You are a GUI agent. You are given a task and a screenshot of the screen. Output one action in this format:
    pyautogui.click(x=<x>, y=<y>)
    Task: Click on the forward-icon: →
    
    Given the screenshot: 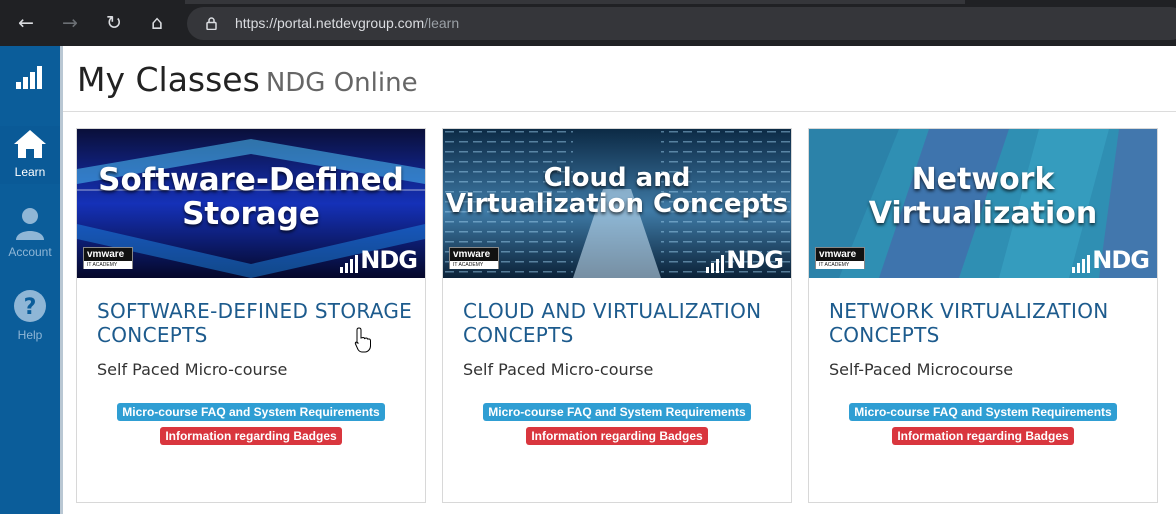 What is the action you would take?
    pyautogui.click(x=70, y=23)
    